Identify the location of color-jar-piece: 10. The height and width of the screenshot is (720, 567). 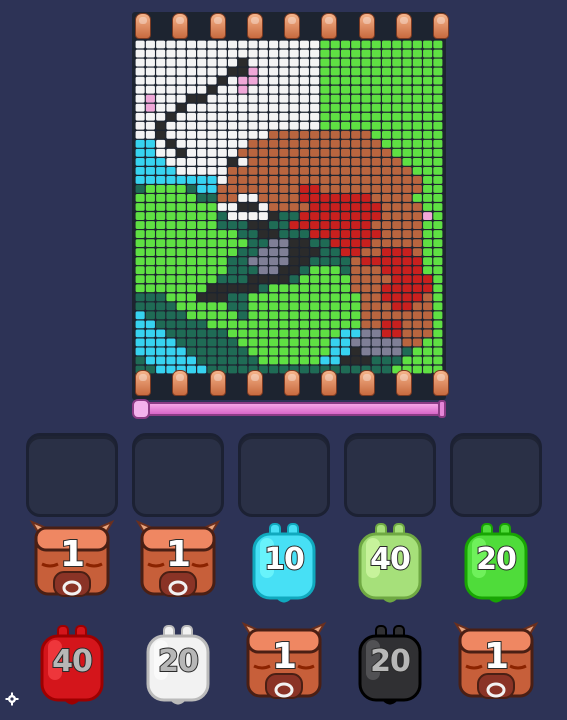
(284, 564).